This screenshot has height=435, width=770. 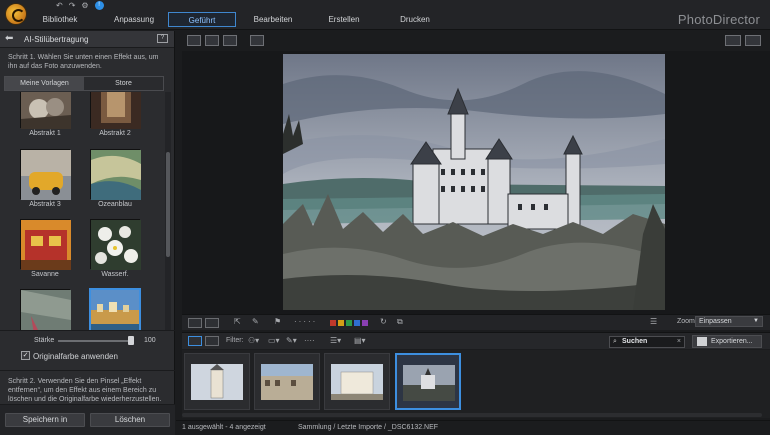 I want to click on strength-slider, so click(x=94, y=341).